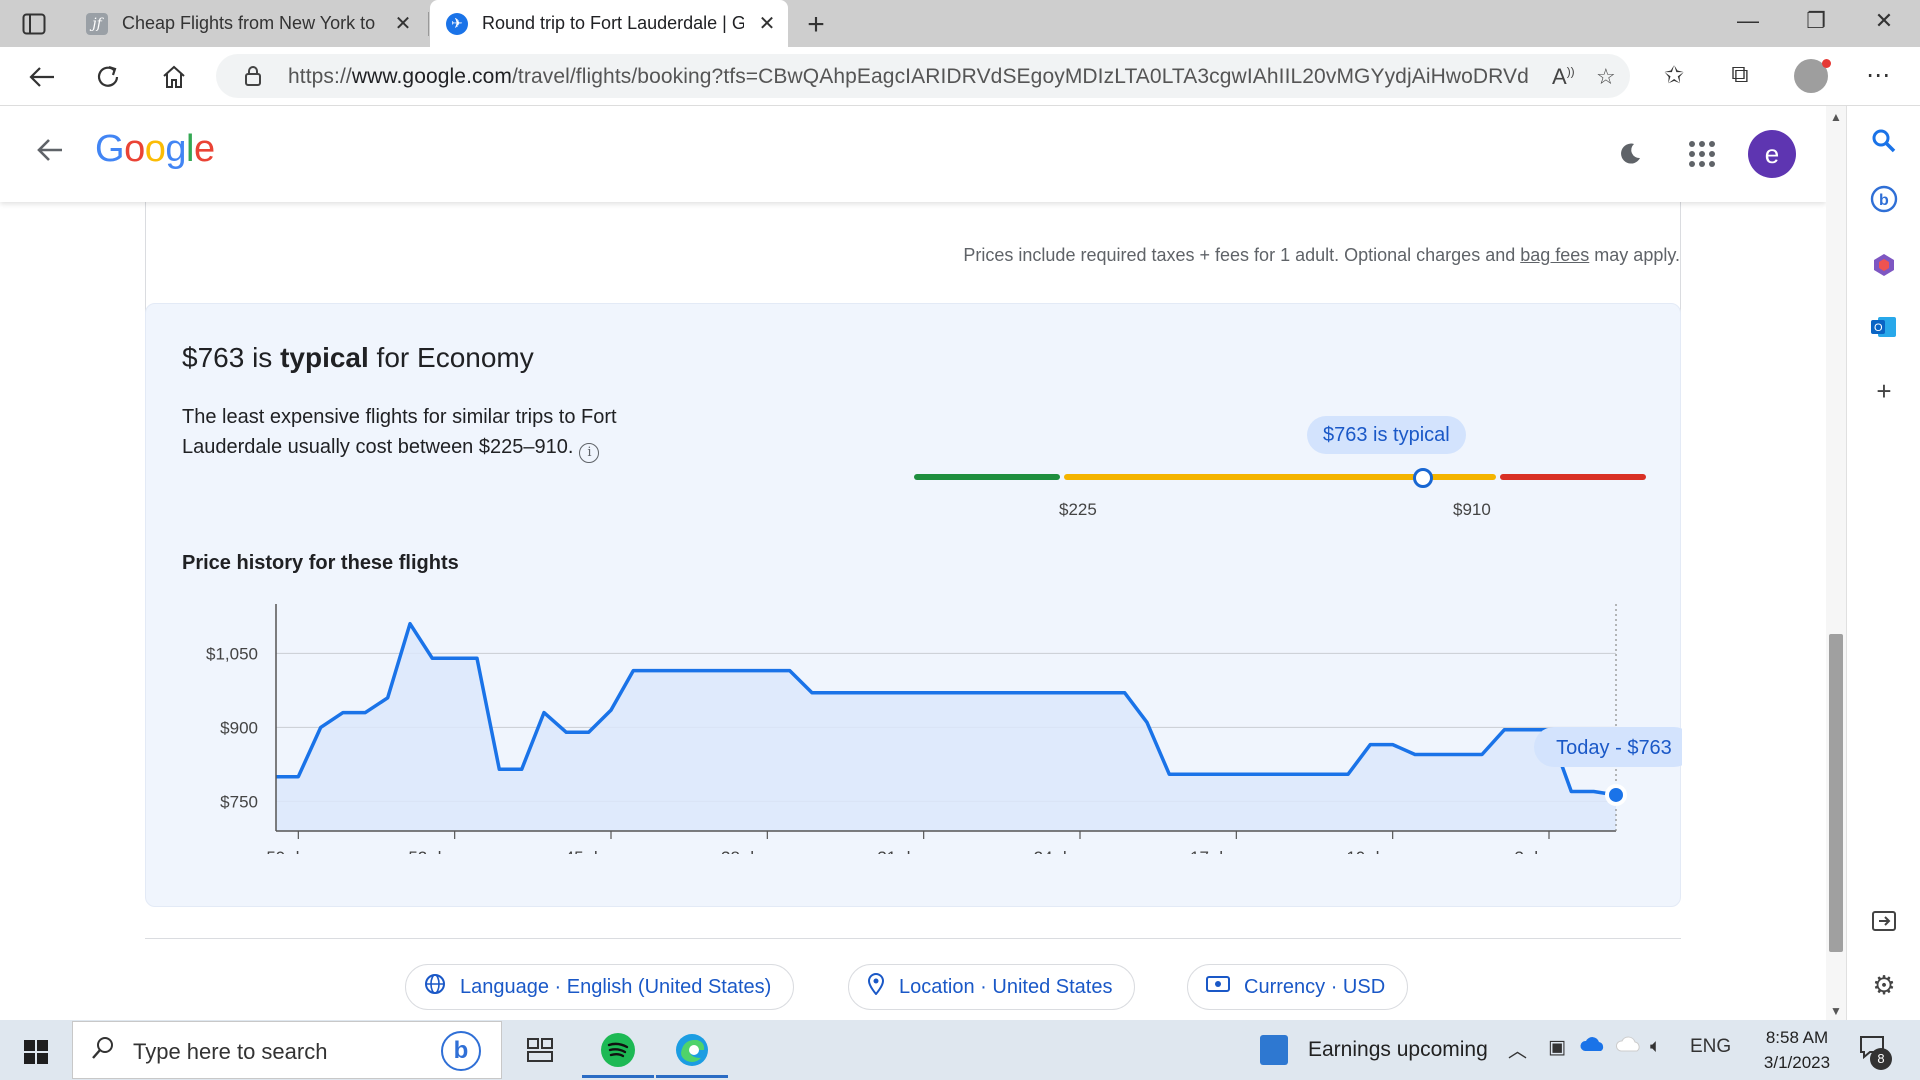  Describe the element at coordinates (1883, 563) in the screenshot. I see `edge-sidebar: b O + ⚙` at that location.